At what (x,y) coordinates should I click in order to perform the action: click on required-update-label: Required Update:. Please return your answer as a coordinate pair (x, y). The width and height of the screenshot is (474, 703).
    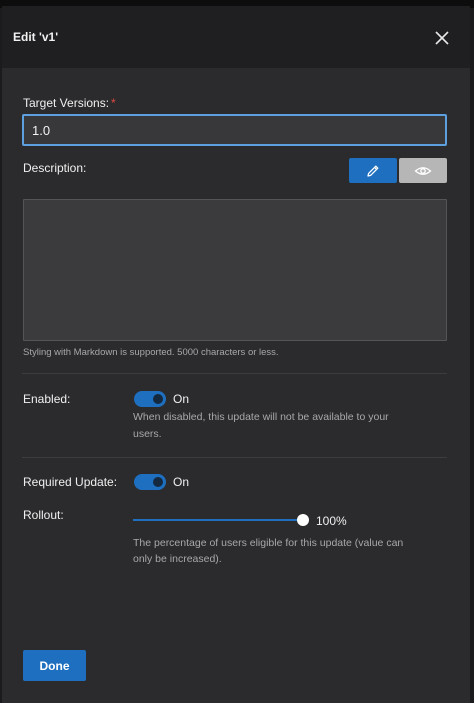
    Looking at the image, I should click on (70, 482).